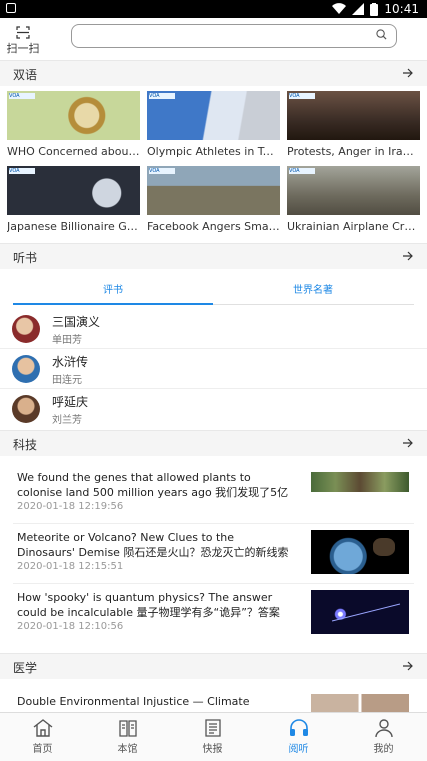  What do you see at coordinates (42, 728) in the screenshot?
I see `home-icon` at bounding box center [42, 728].